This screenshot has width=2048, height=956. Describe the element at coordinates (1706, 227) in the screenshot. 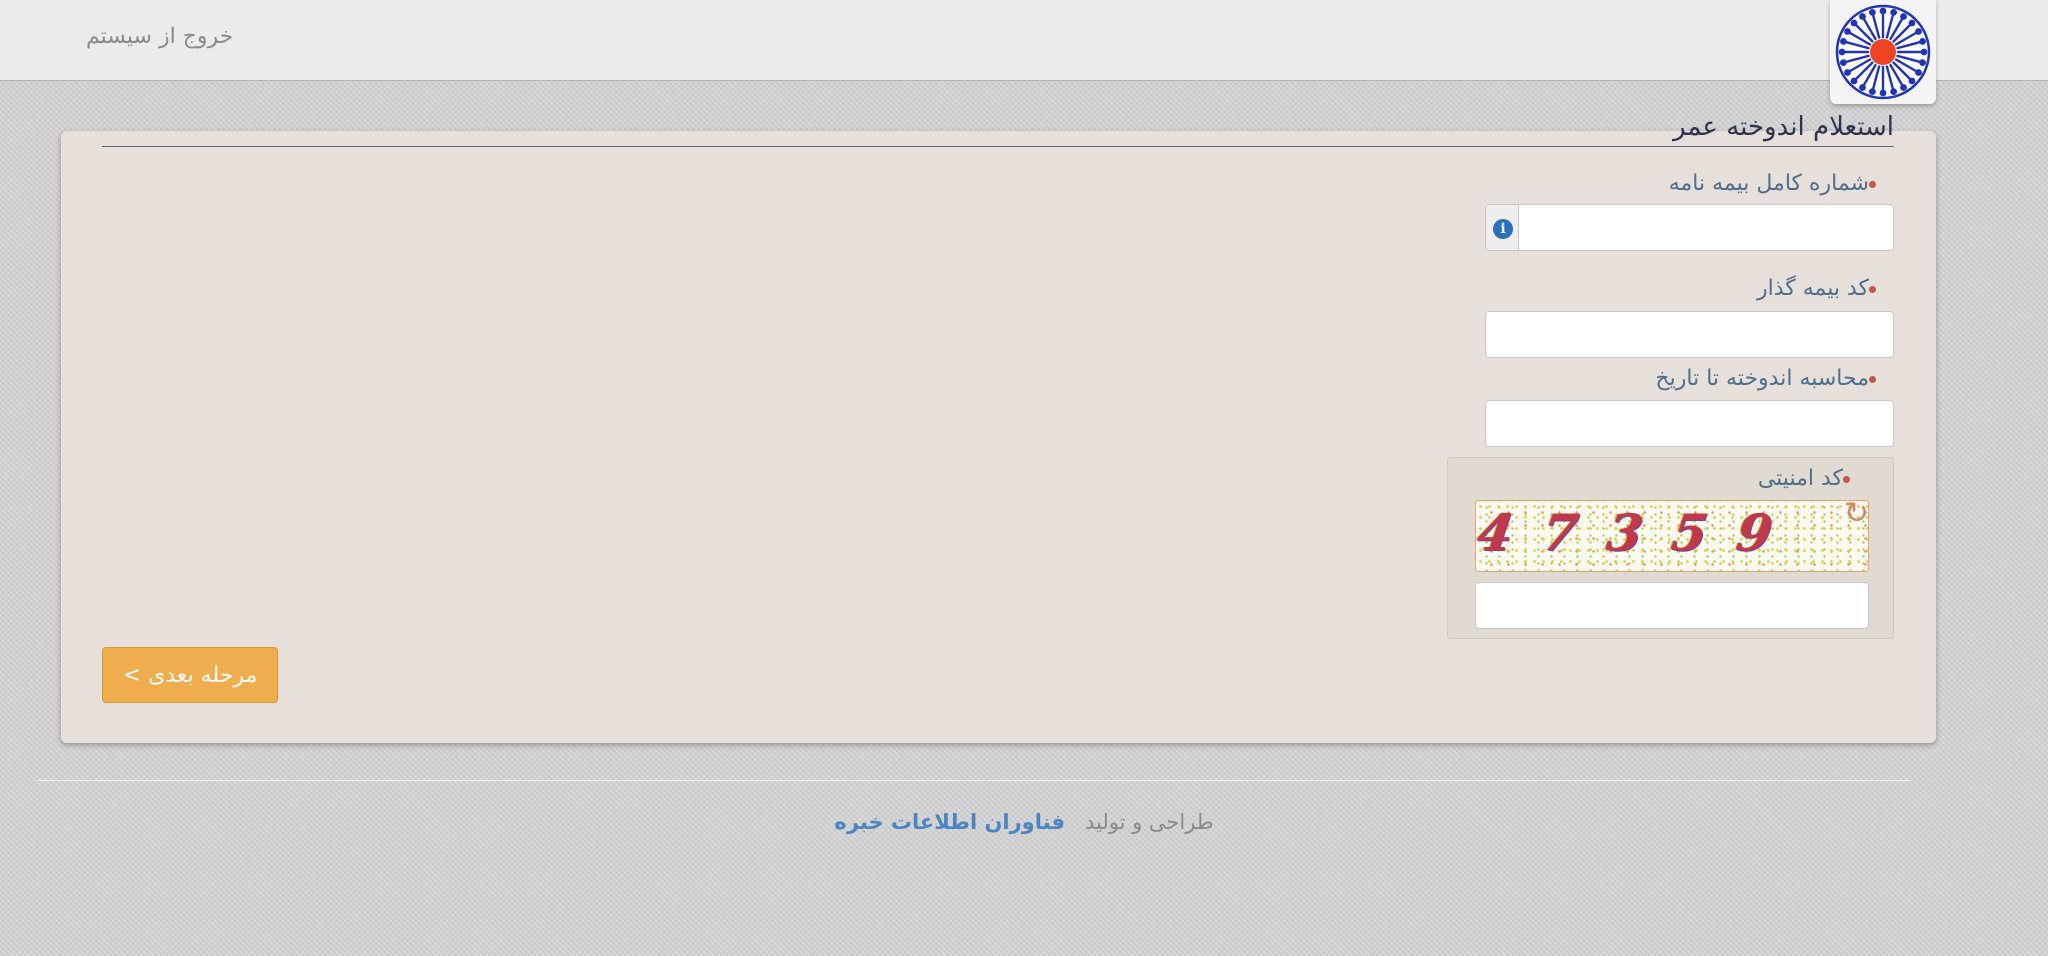

I see `policy-number-input` at that location.